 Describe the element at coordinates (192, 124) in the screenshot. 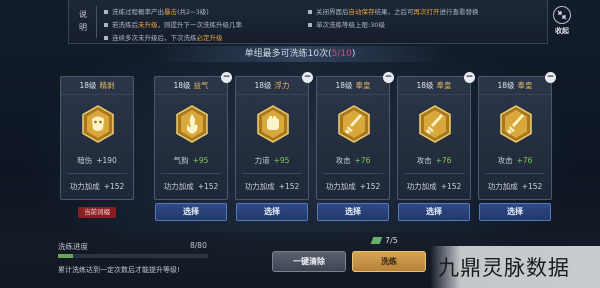

I see `flame-icon` at that location.